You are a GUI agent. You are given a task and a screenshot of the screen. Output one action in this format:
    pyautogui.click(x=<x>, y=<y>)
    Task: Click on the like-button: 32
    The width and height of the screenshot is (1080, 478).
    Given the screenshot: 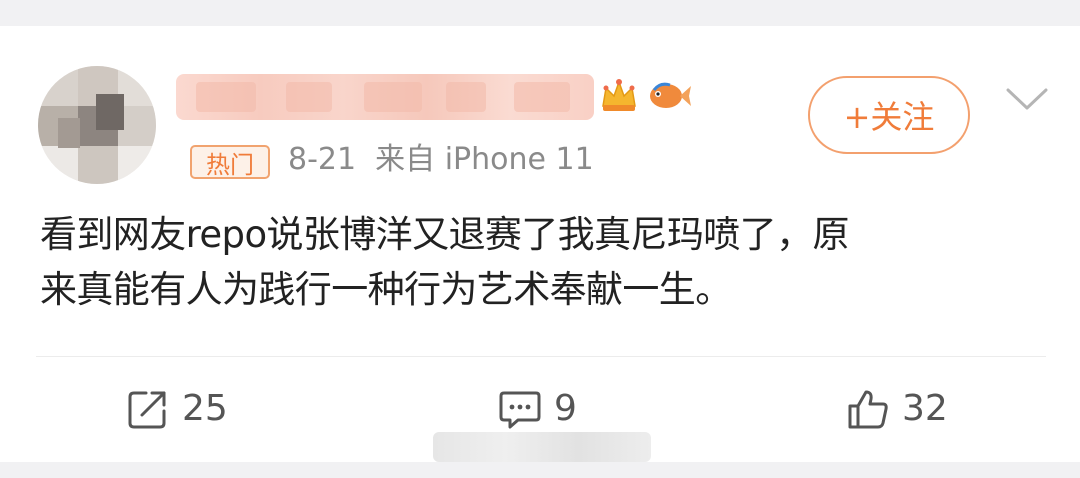 What is the action you would take?
    pyautogui.click(x=897, y=409)
    